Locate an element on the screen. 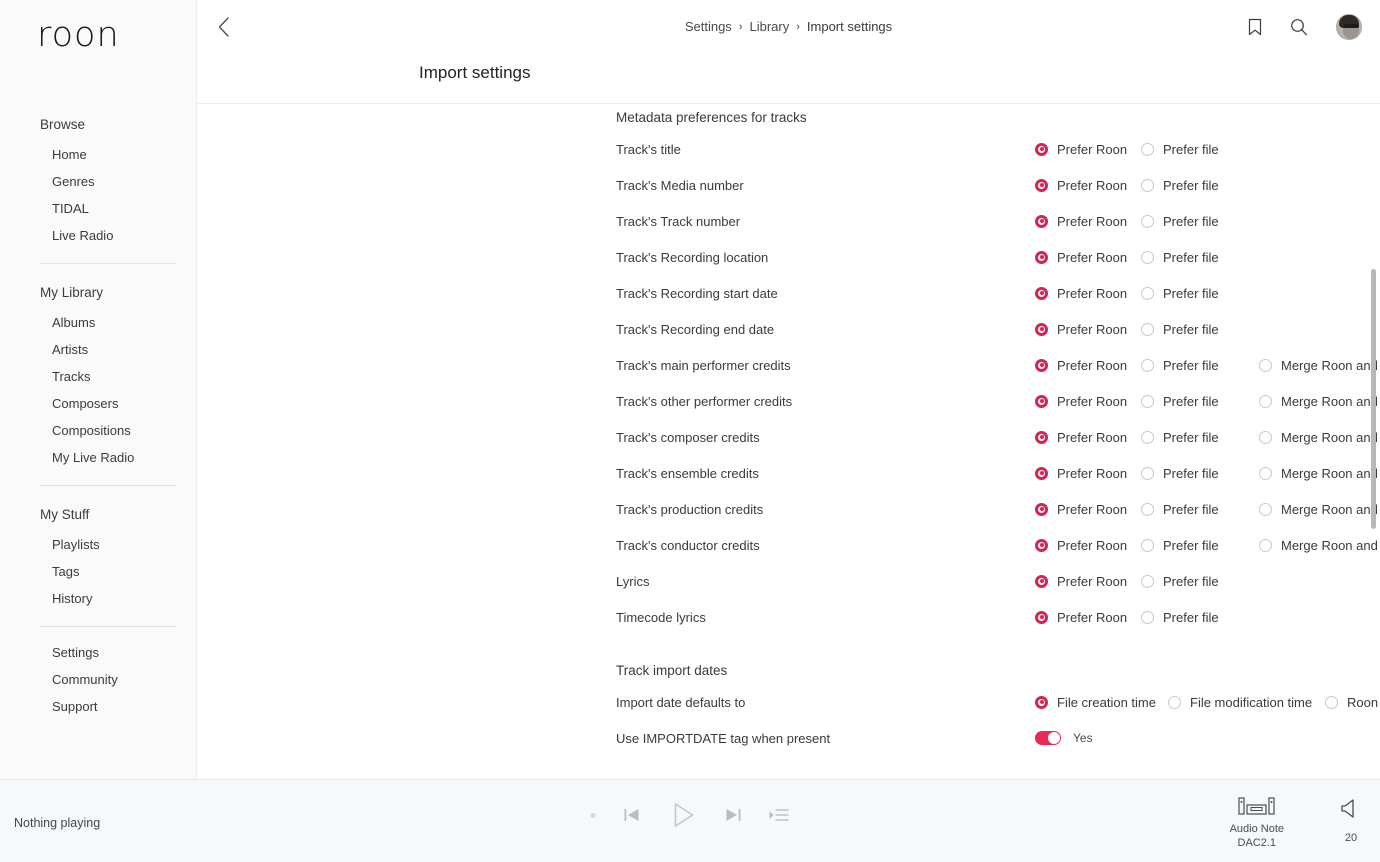 This screenshot has height=862, width=1380. sidebar-item-genres: Genres is located at coordinates (98, 181).